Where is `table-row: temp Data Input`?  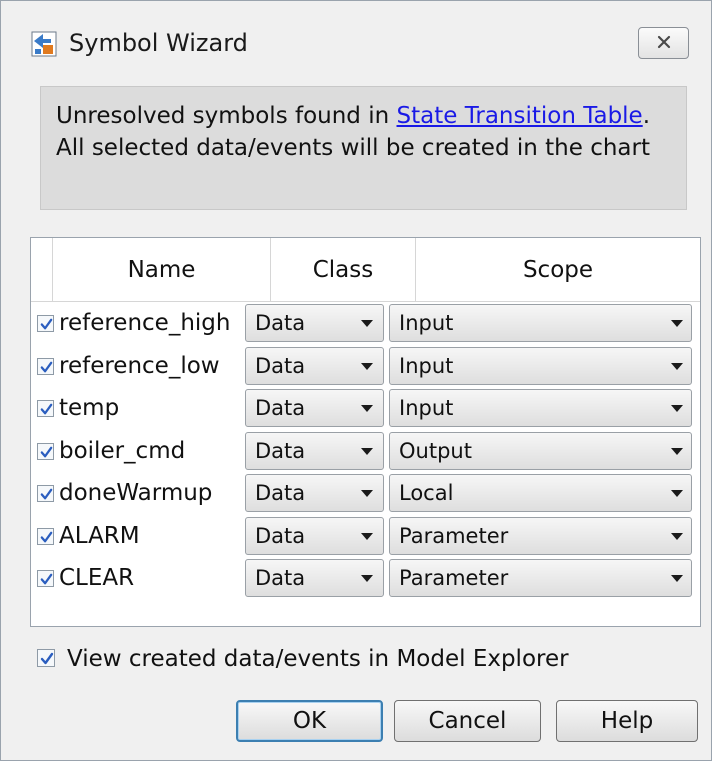 table-row: temp Data Input is located at coordinates (365, 408).